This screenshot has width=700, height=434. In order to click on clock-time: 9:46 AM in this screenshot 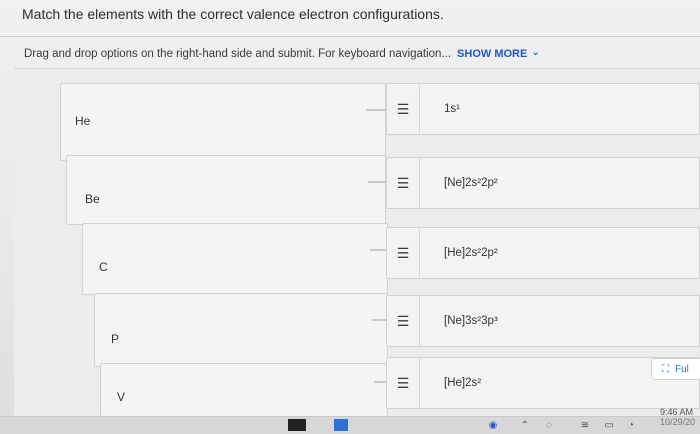, I will do `click(677, 412)`.